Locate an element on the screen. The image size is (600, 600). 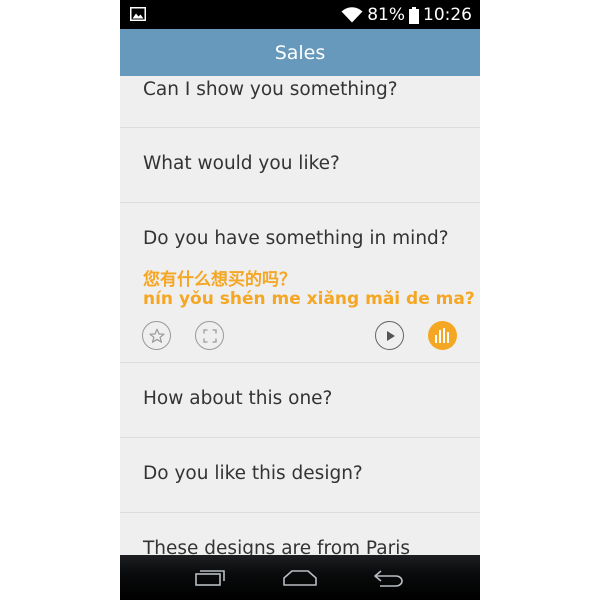
audio-button is located at coordinates (442, 335).